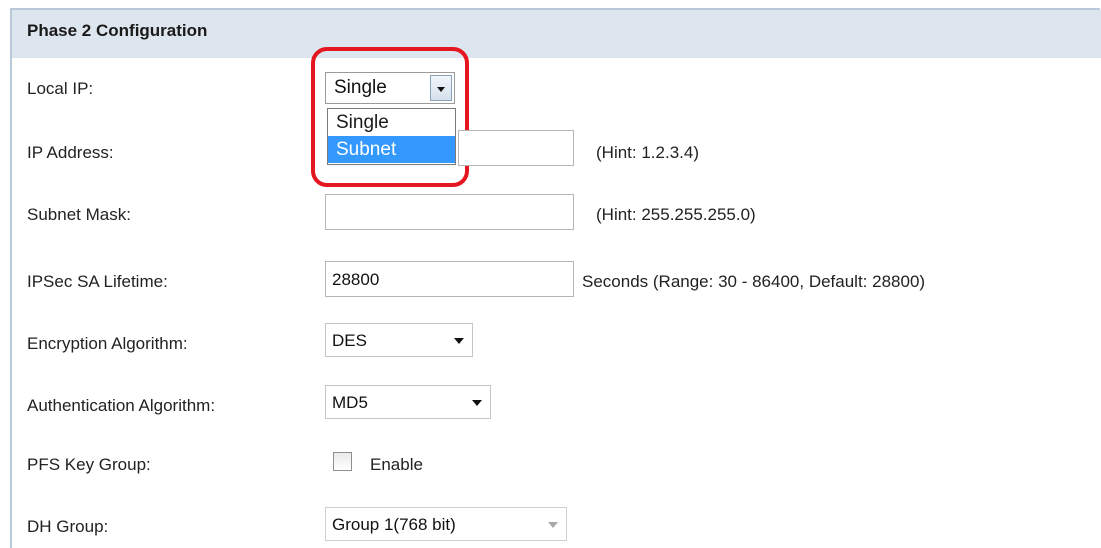 Image resolution: width=1101 pixels, height=548 pixels. What do you see at coordinates (97, 281) in the screenshot?
I see `ipsec-sa-lifetime-label: IPSec SA Lifetime:` at bounding box center [97, 281].